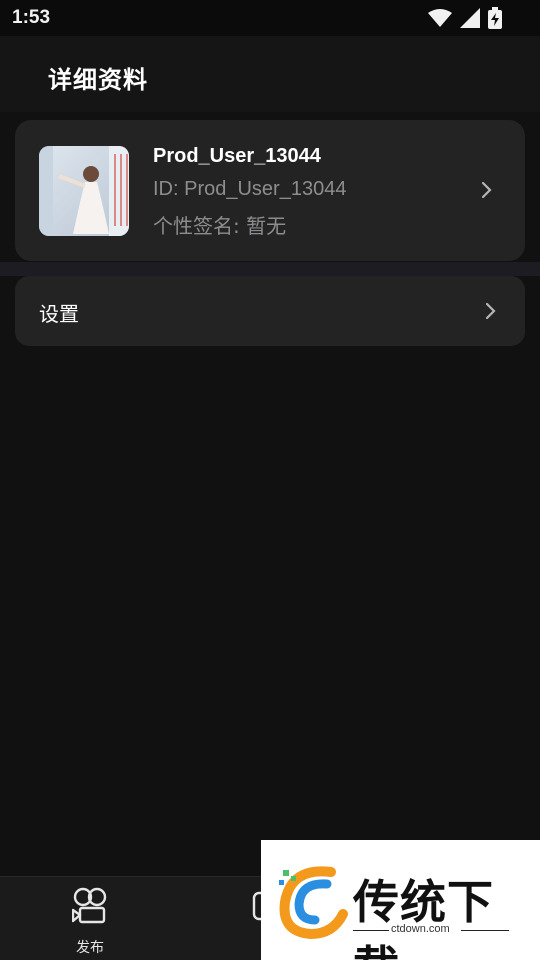 The height and width of the screenshot is (960, 540). I want to click on nav-label-publish: 发布, so click(90, 948).